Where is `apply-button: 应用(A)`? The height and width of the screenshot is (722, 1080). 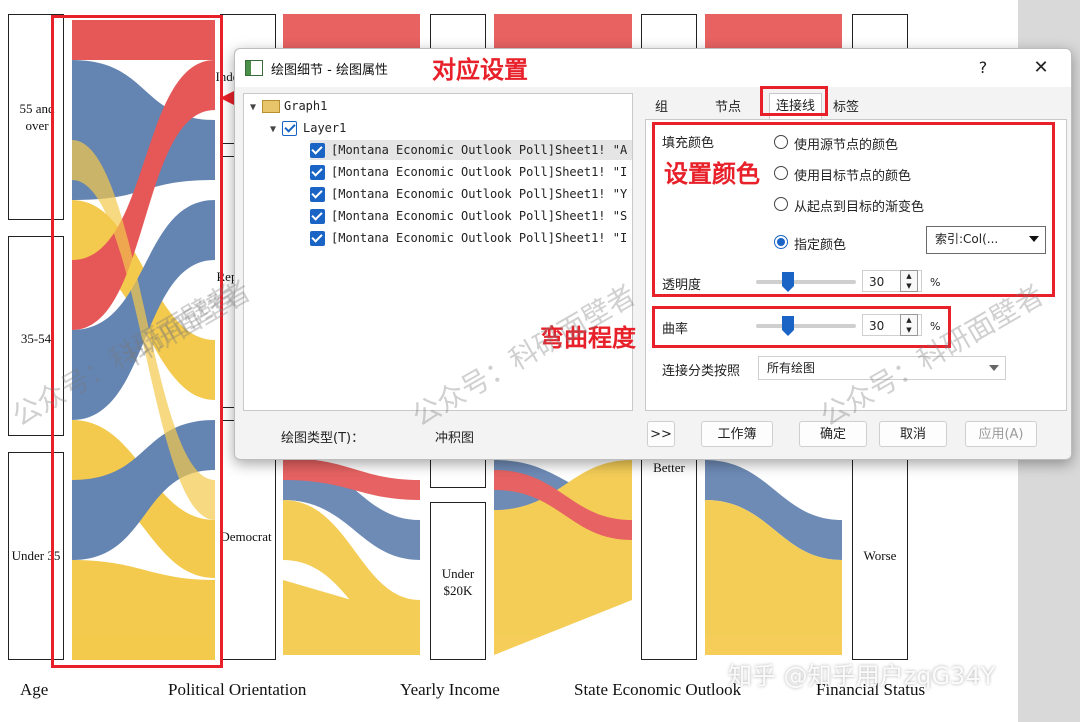 apply-button: 应用(A) is located at coordinates (1001, 434).